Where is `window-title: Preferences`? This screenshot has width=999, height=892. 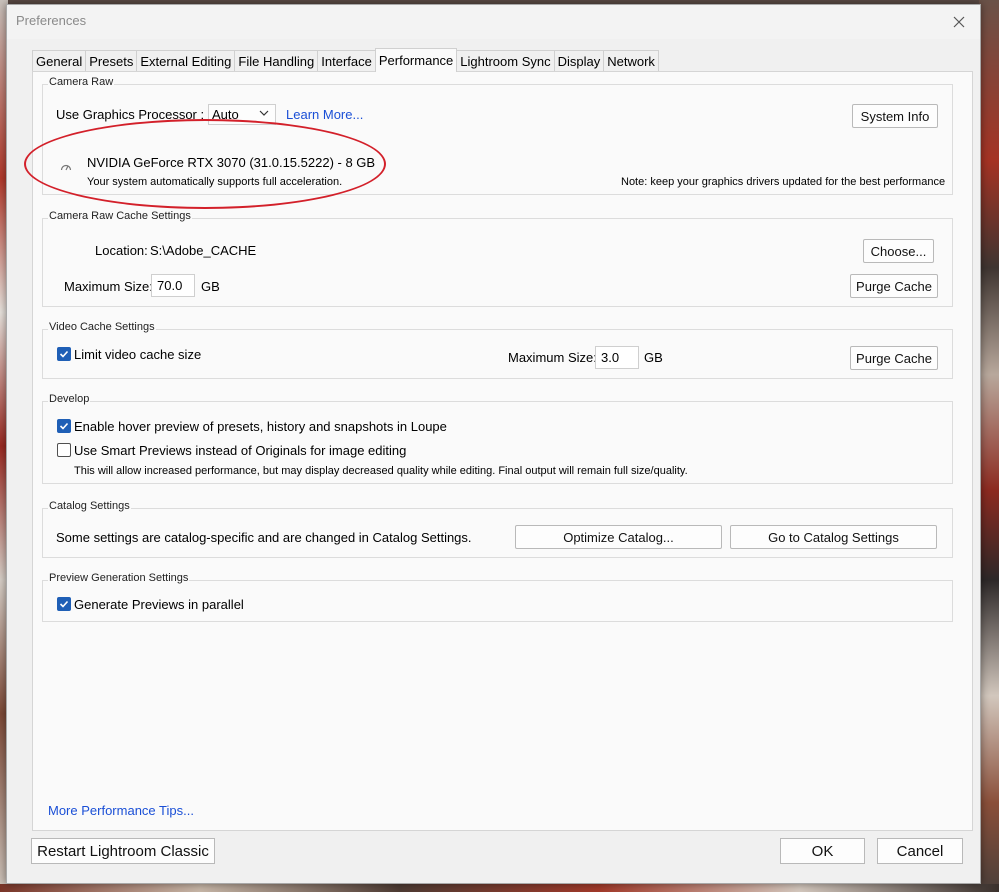 window-title: Preferences is located at coordinates (51, 20).